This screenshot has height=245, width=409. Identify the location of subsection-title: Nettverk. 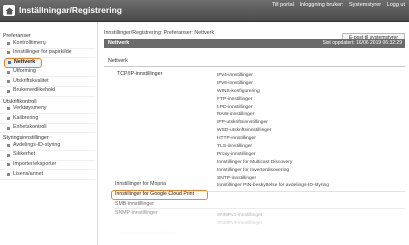
(254, 62).